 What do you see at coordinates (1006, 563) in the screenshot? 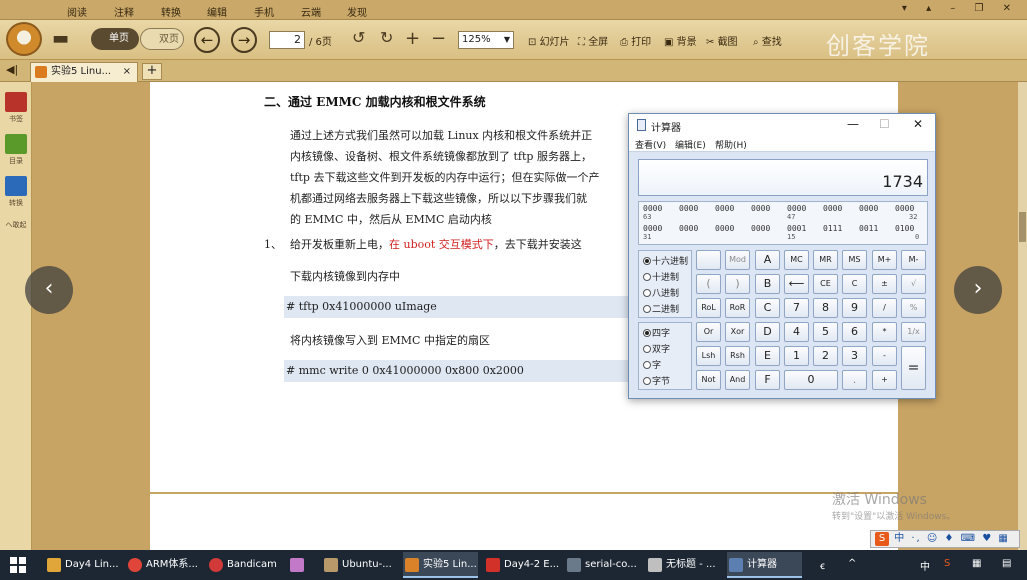
I see `notification-icon: ▤` at bounding box center [1006, 563].